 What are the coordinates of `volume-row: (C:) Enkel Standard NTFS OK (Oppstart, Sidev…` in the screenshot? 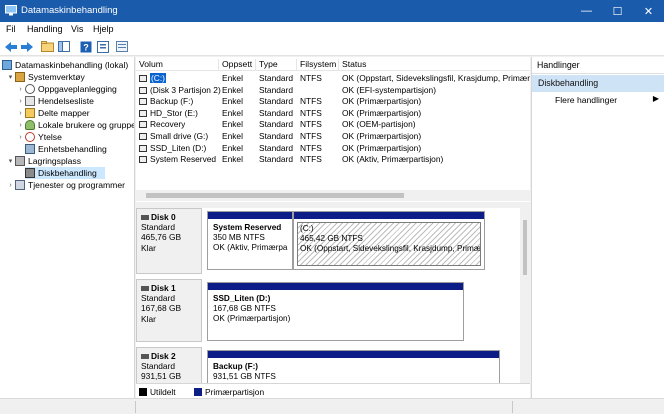 It's located at (333, 79).